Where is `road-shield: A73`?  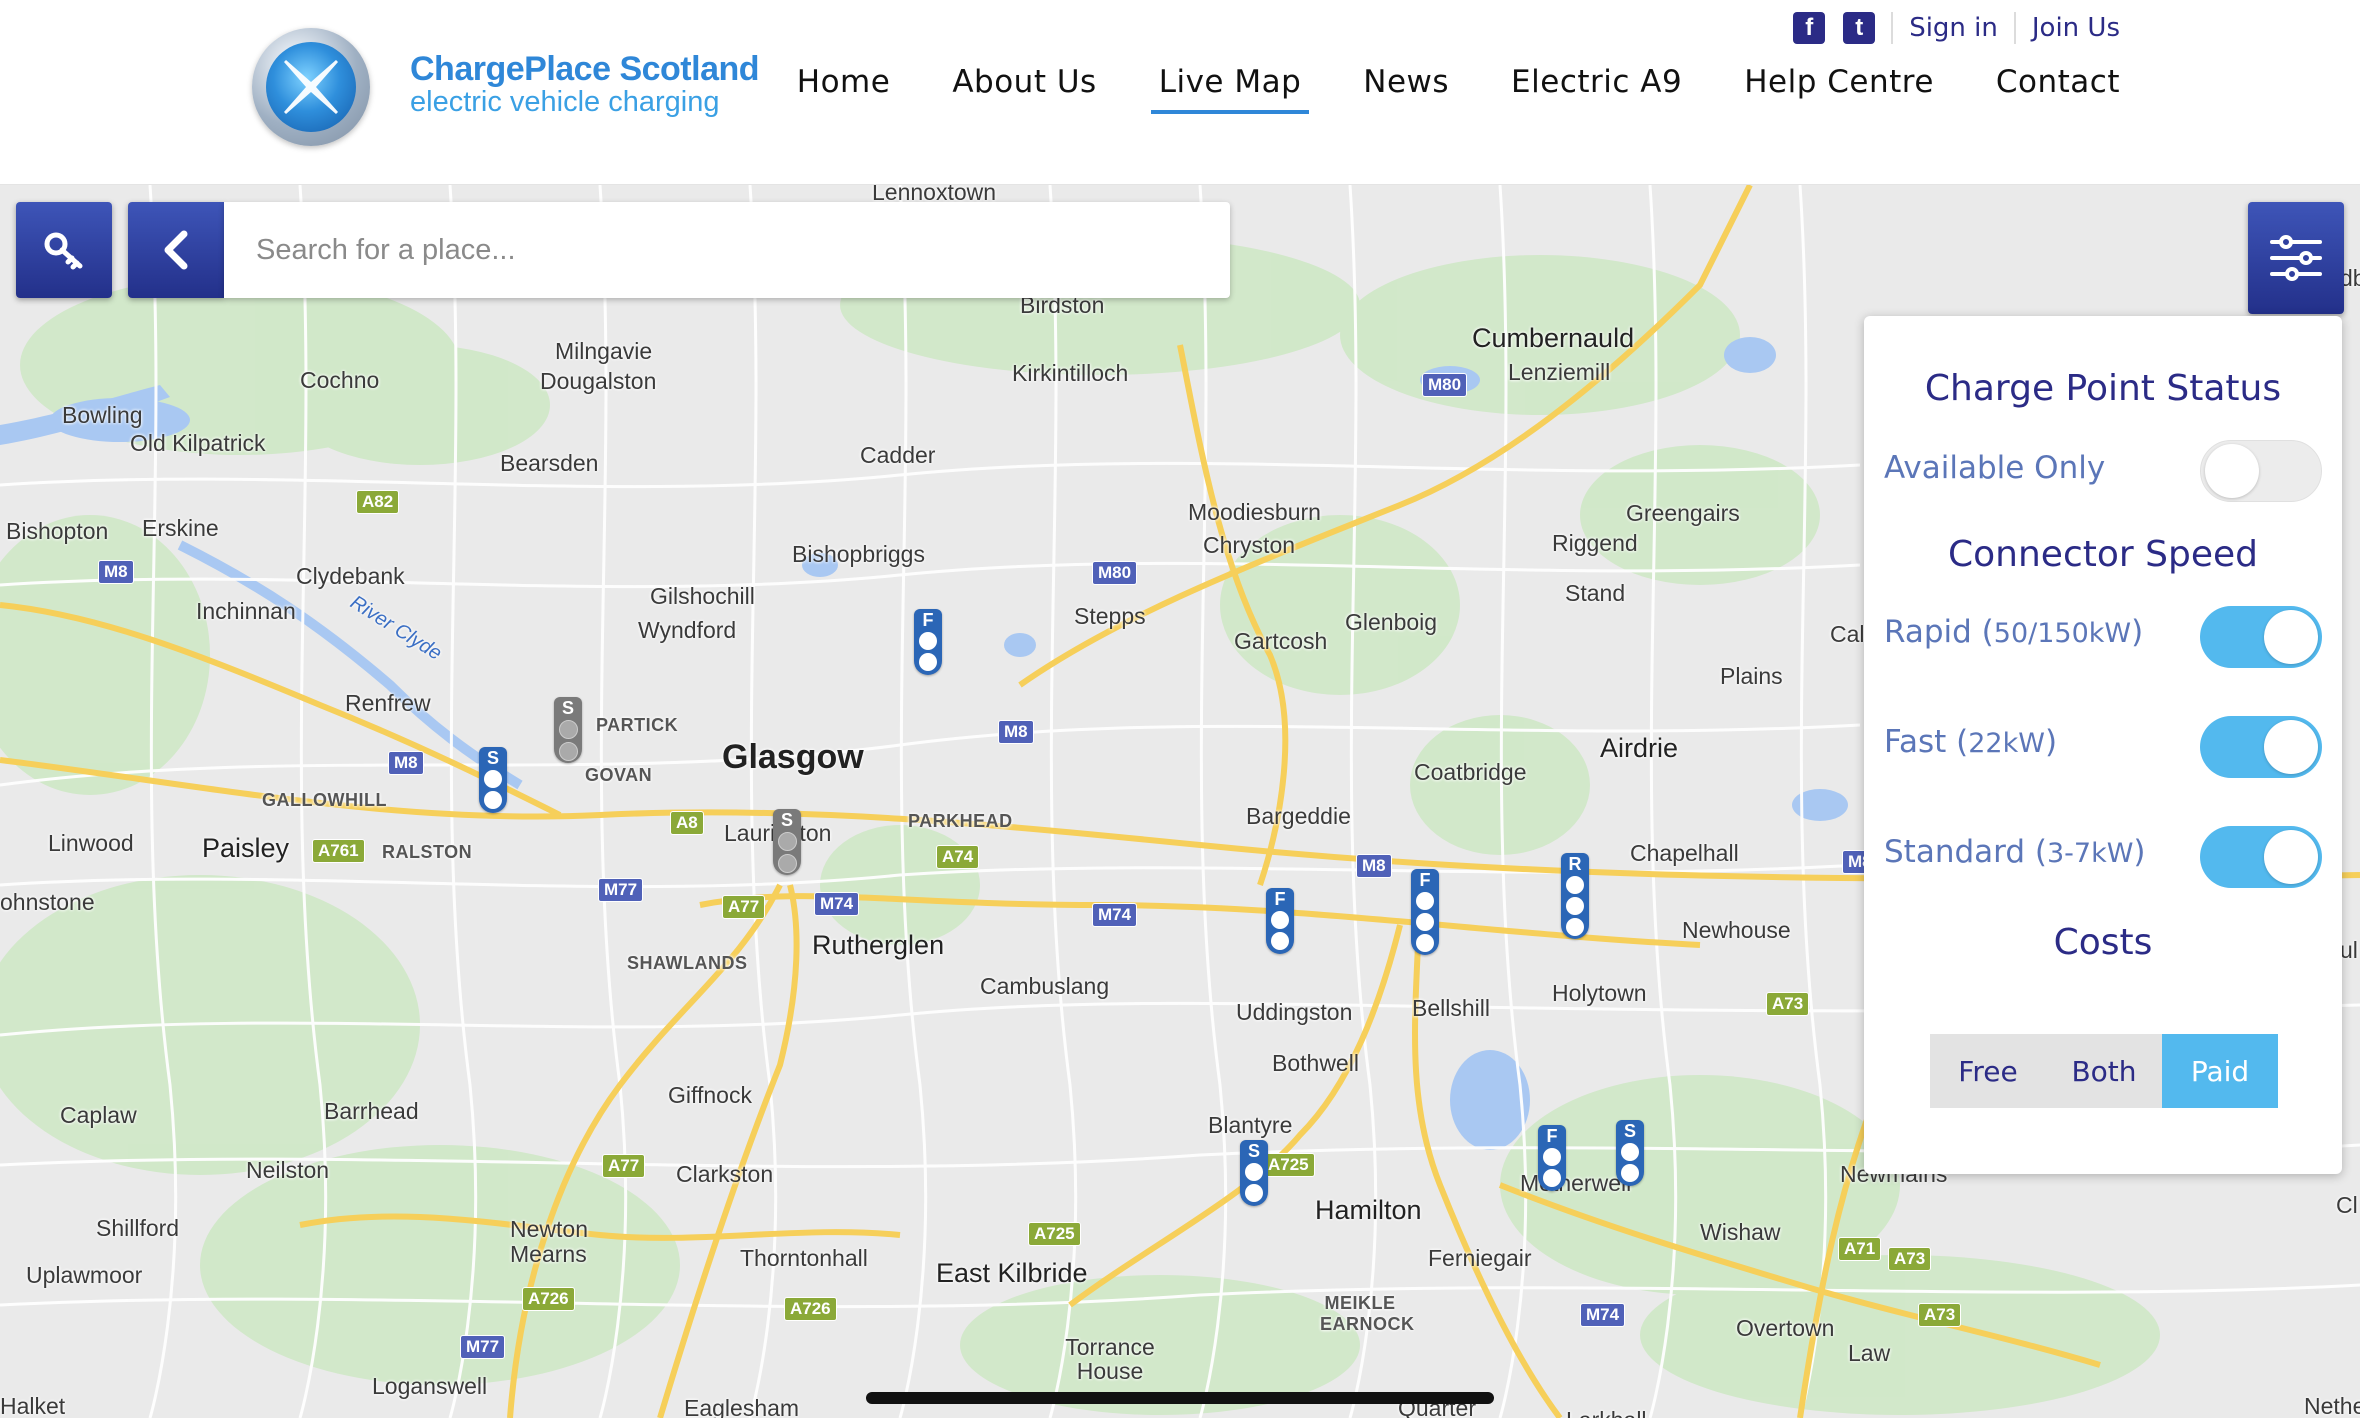
road-shield: A73 is located at coordinates (1788, 1004).